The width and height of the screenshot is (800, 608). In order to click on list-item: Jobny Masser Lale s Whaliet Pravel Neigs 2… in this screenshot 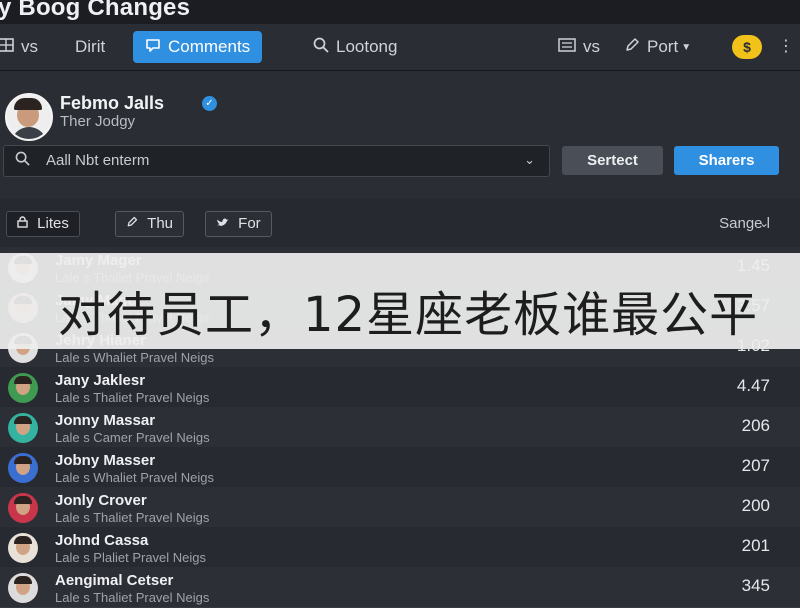, I will do `click(400, 467)`.